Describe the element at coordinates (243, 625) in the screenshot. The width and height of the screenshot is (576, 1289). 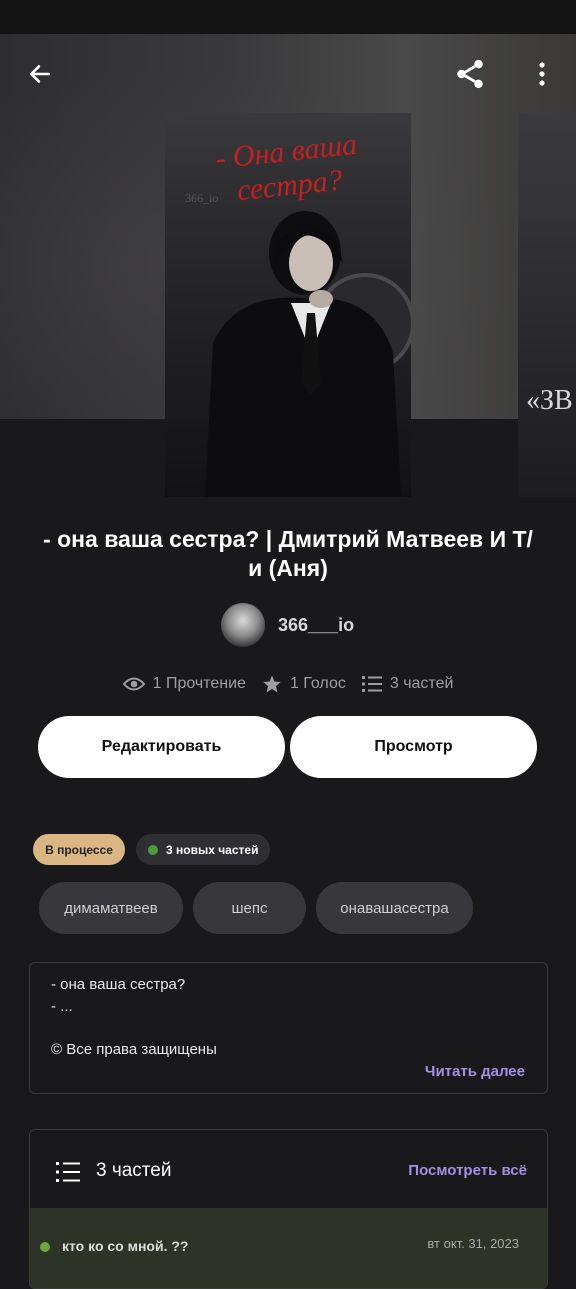
I see `author-avatar` at that location.